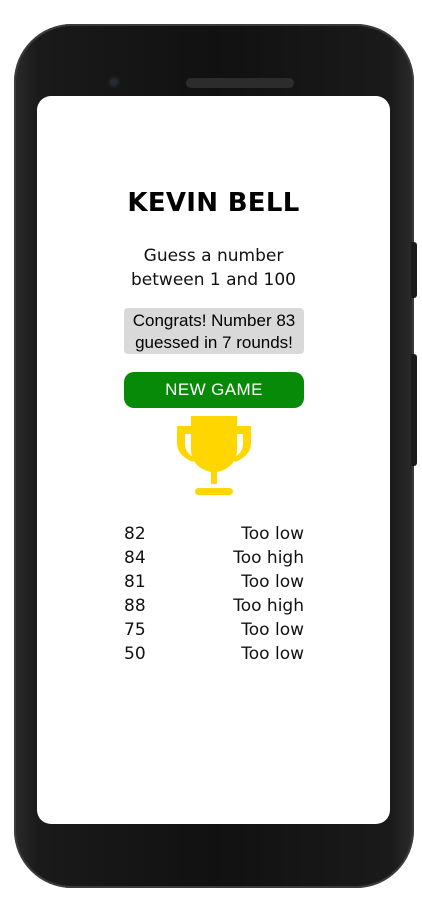 The height and width of the screenshot is (908, 422). What do you see at coordinates (214, 654) in the screenshot?
I see `history-row: 50 Too low` at bounding box center [214, 654].